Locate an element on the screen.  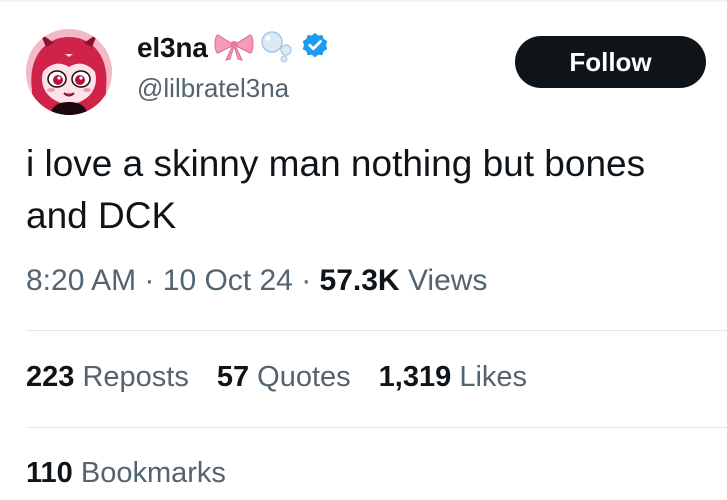
views-label: Views is located at coordinates (447, 280).